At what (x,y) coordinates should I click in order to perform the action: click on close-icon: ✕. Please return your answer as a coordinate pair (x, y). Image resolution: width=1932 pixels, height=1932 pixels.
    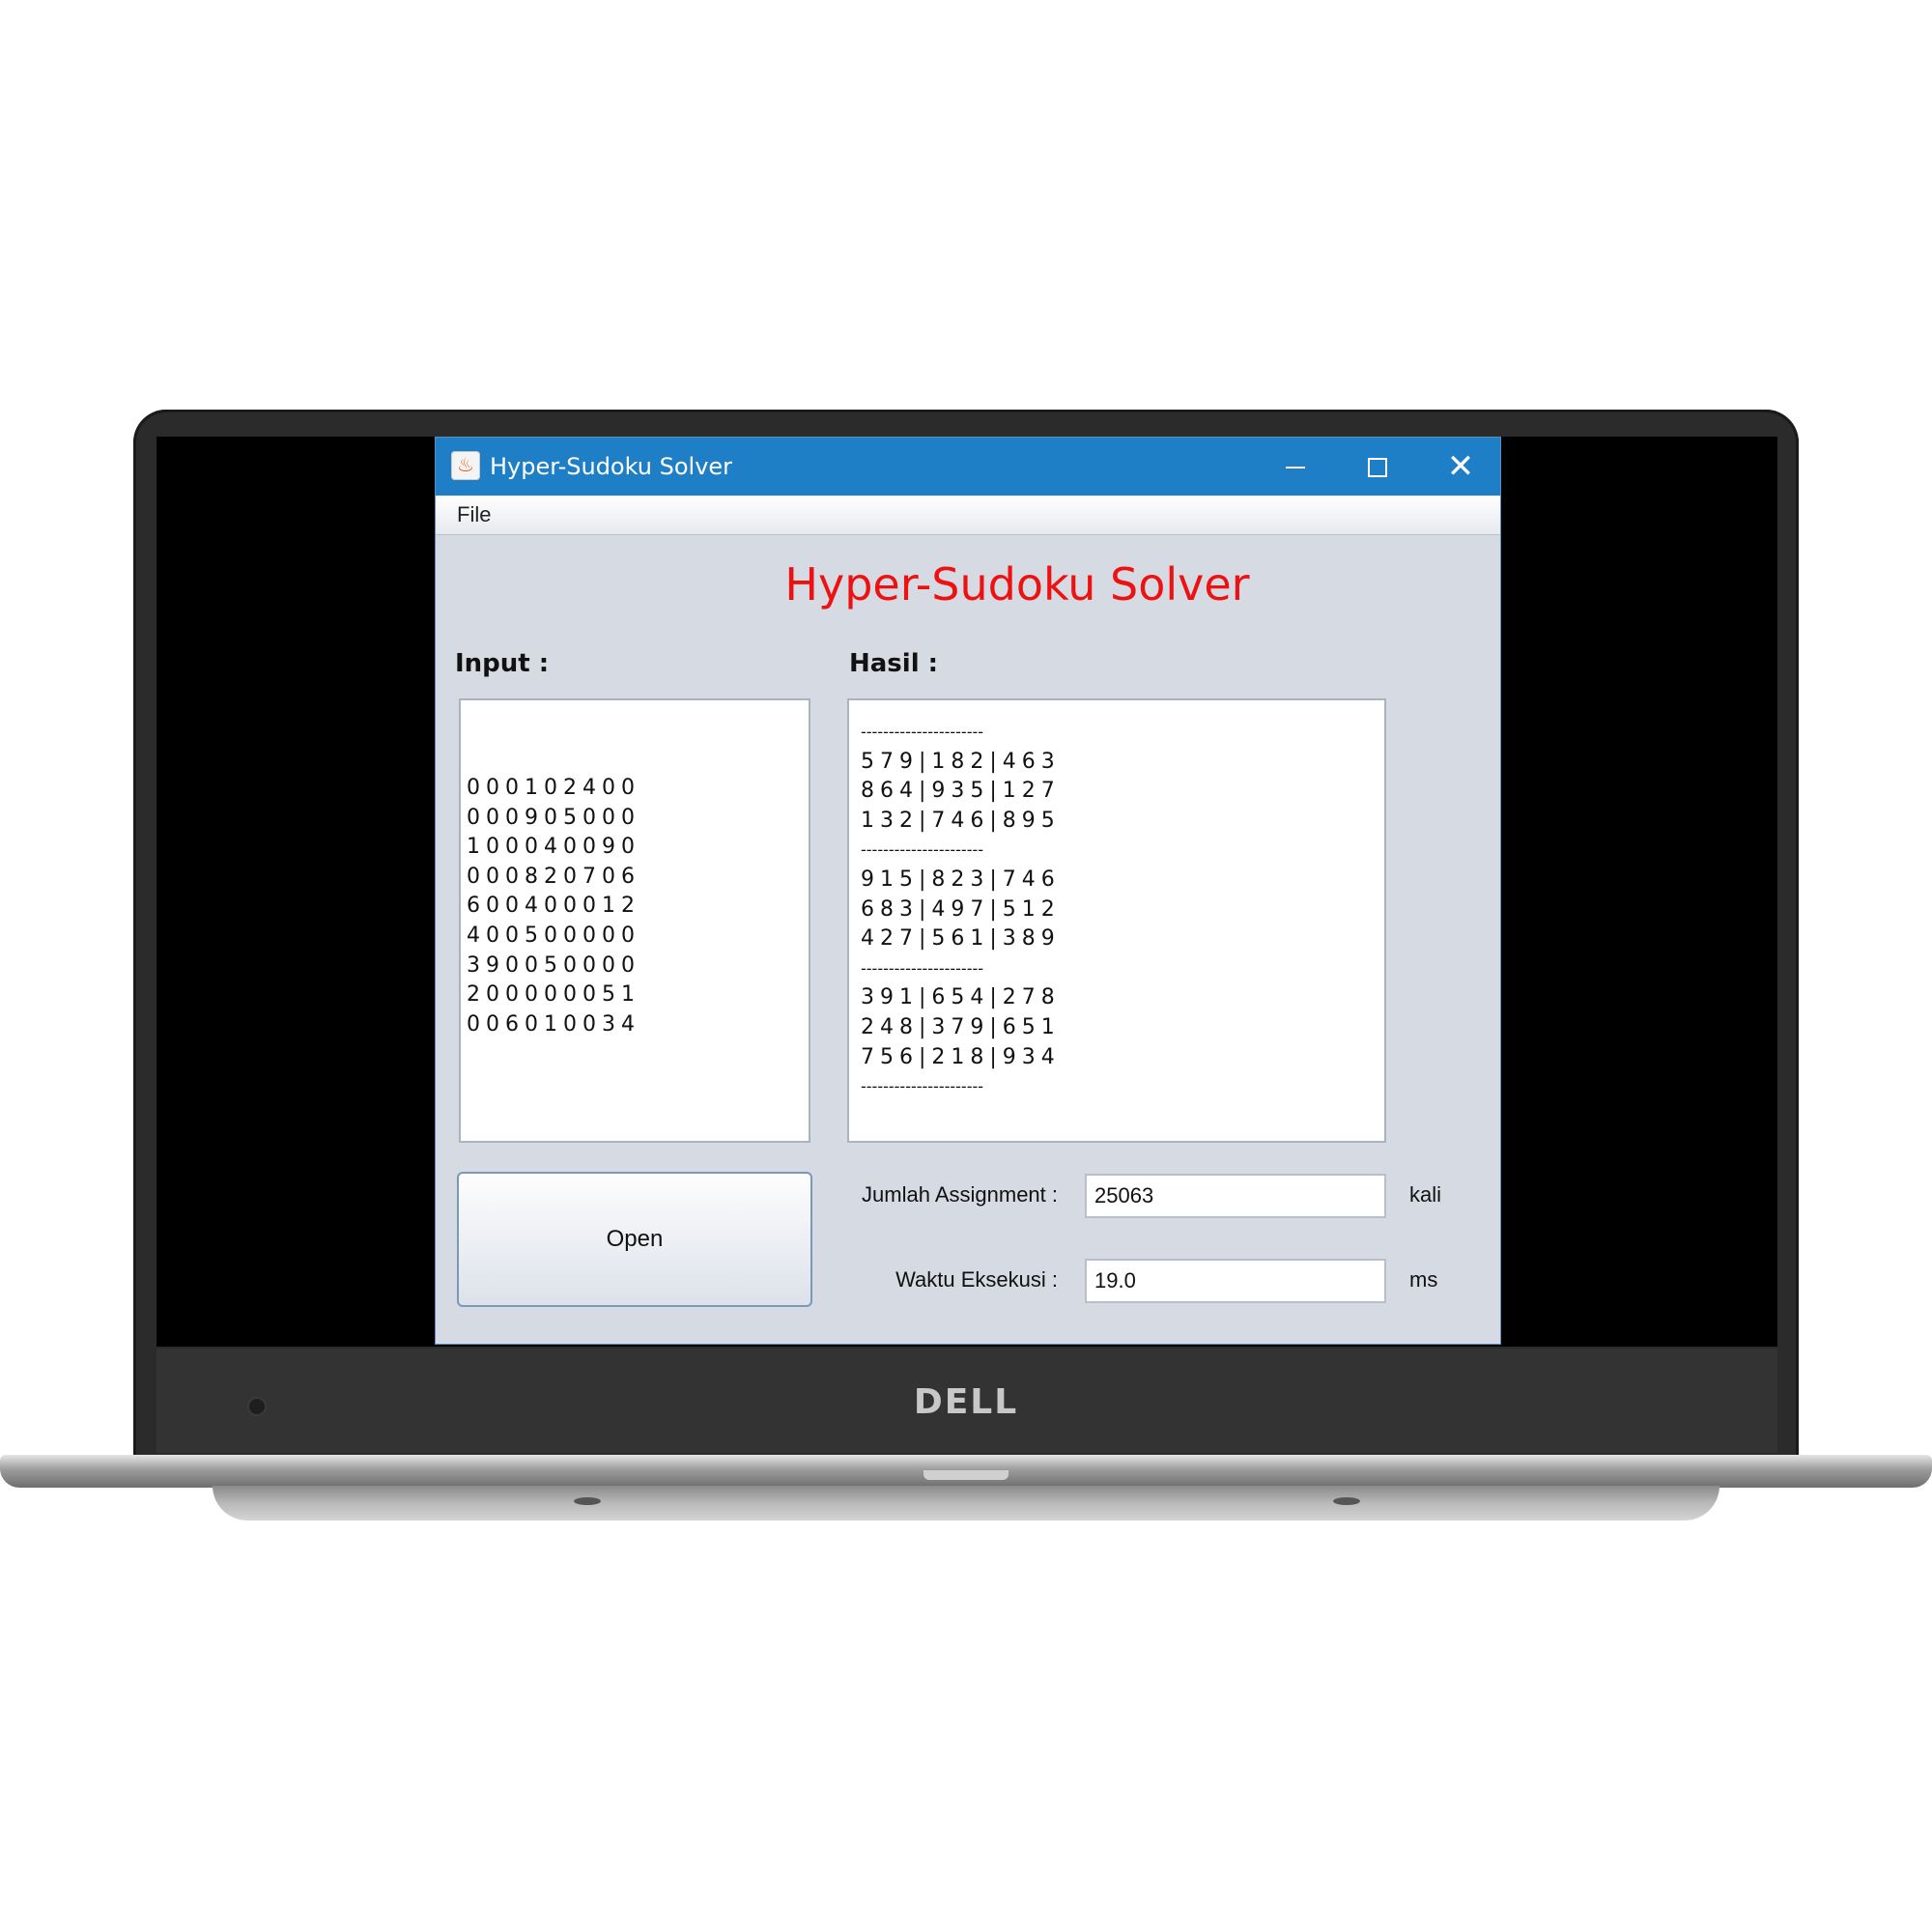
    Looking at the image, I should click on (1460, 466).